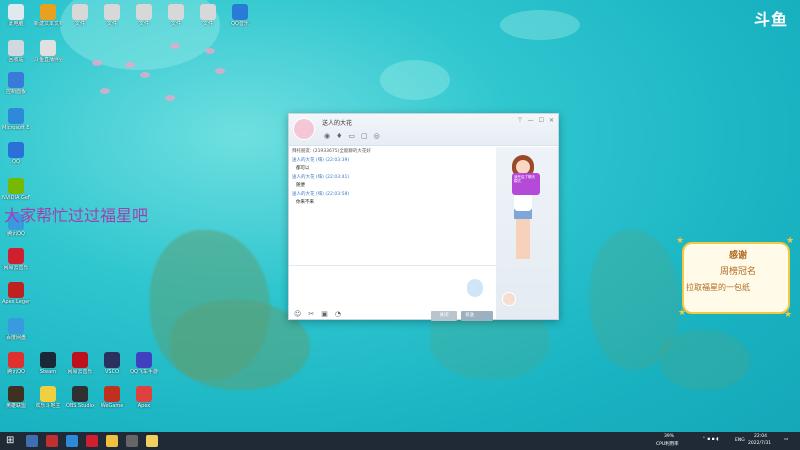 The image size is (800, 450). Describe the element at coordinates (311, 314) in the screenshot. I see `scissors-icon: ✂` at that location.